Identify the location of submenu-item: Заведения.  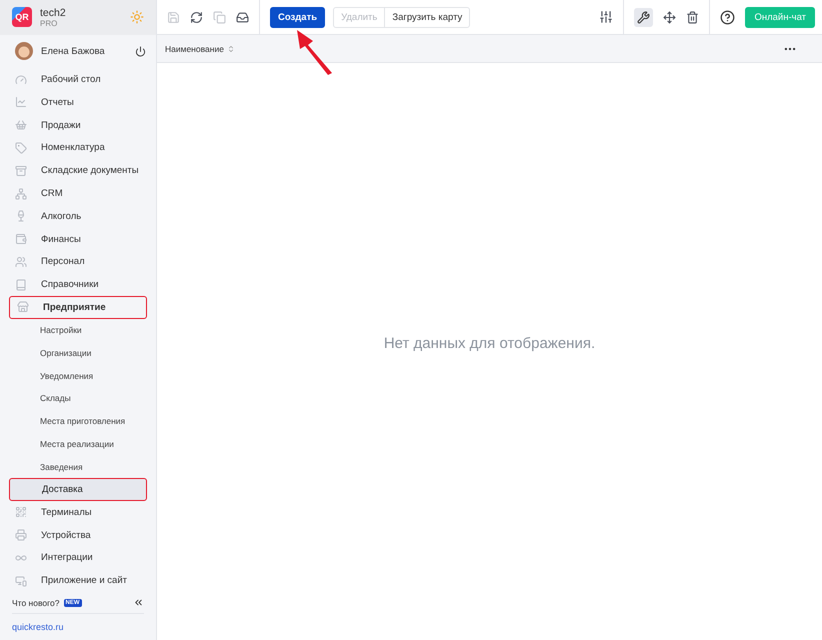
(73, 466).